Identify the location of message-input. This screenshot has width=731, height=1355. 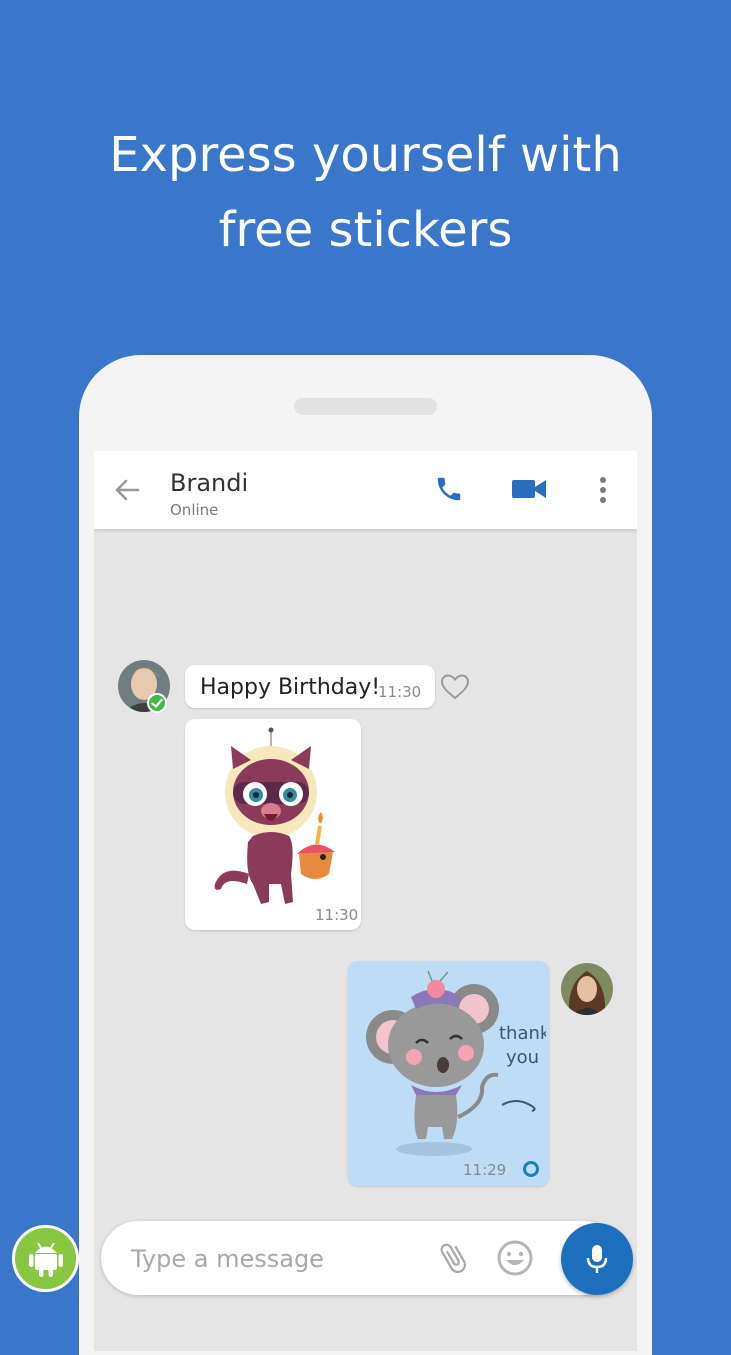
(281, 1259).